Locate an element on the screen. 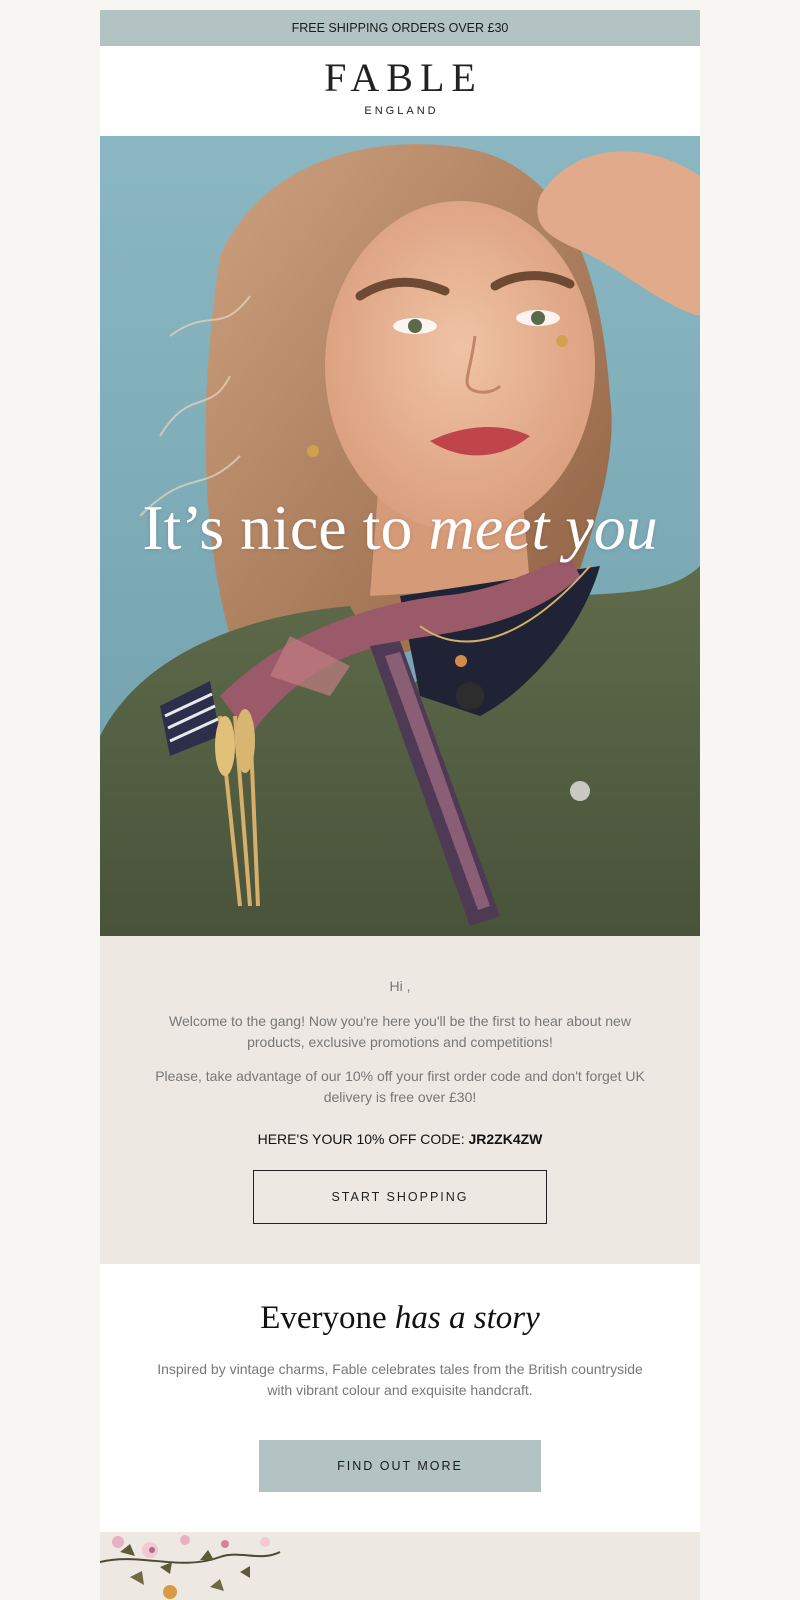 Image resolution: width=800 pixels, height=1600 pixels. discount-code-value: JR2ZK4ZW is located at coordinates (506, 1139).